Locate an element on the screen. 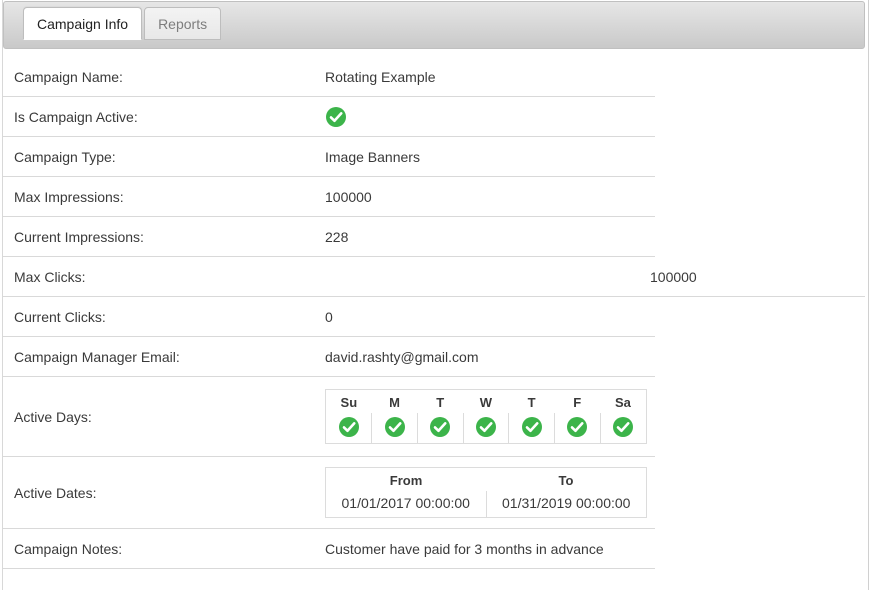 The image size is (879, 590). active-days-cell-sa is located at coordinates (623, 428).